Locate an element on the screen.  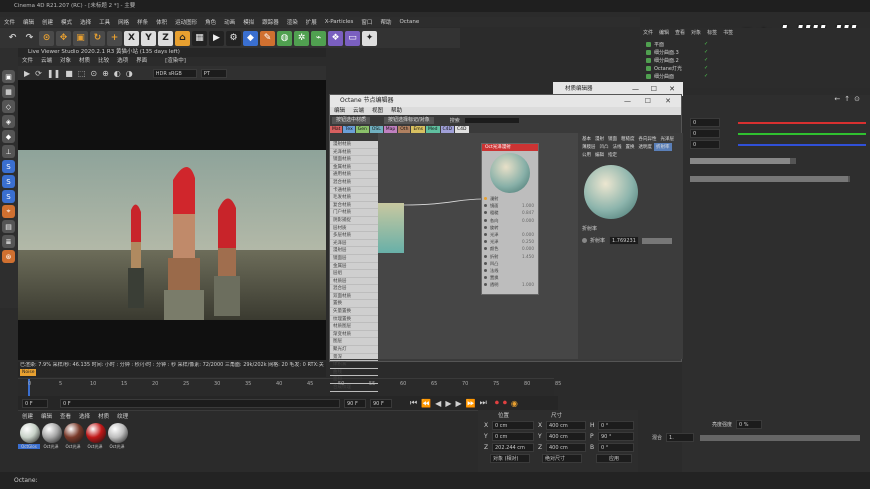
property-tab: 凹凸 is located at coordinates (604, 147).